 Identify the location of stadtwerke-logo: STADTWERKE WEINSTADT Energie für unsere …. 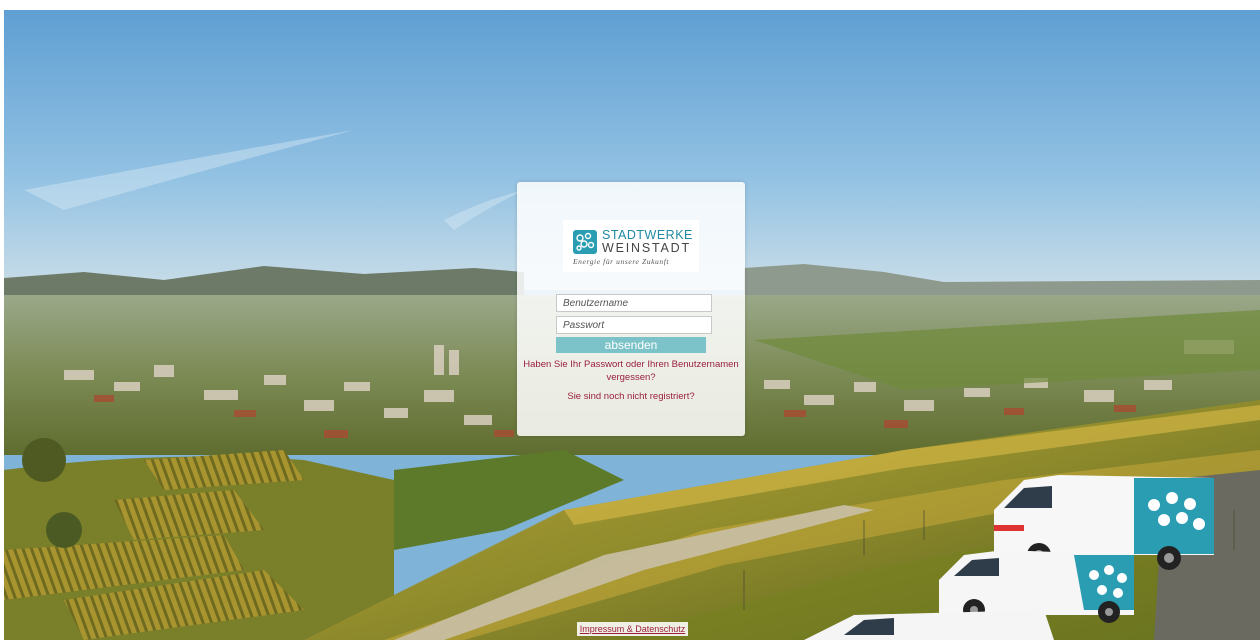
(631, 246).